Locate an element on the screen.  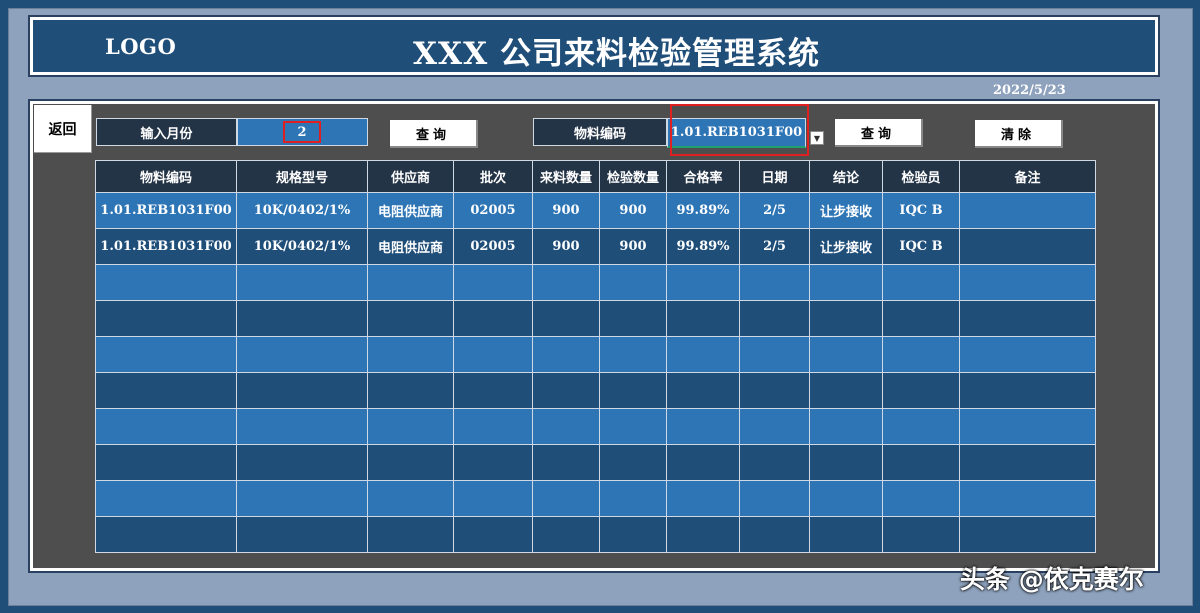
material-code-select: 1.01.REB1031F00 is located at coordinates (736, 133).